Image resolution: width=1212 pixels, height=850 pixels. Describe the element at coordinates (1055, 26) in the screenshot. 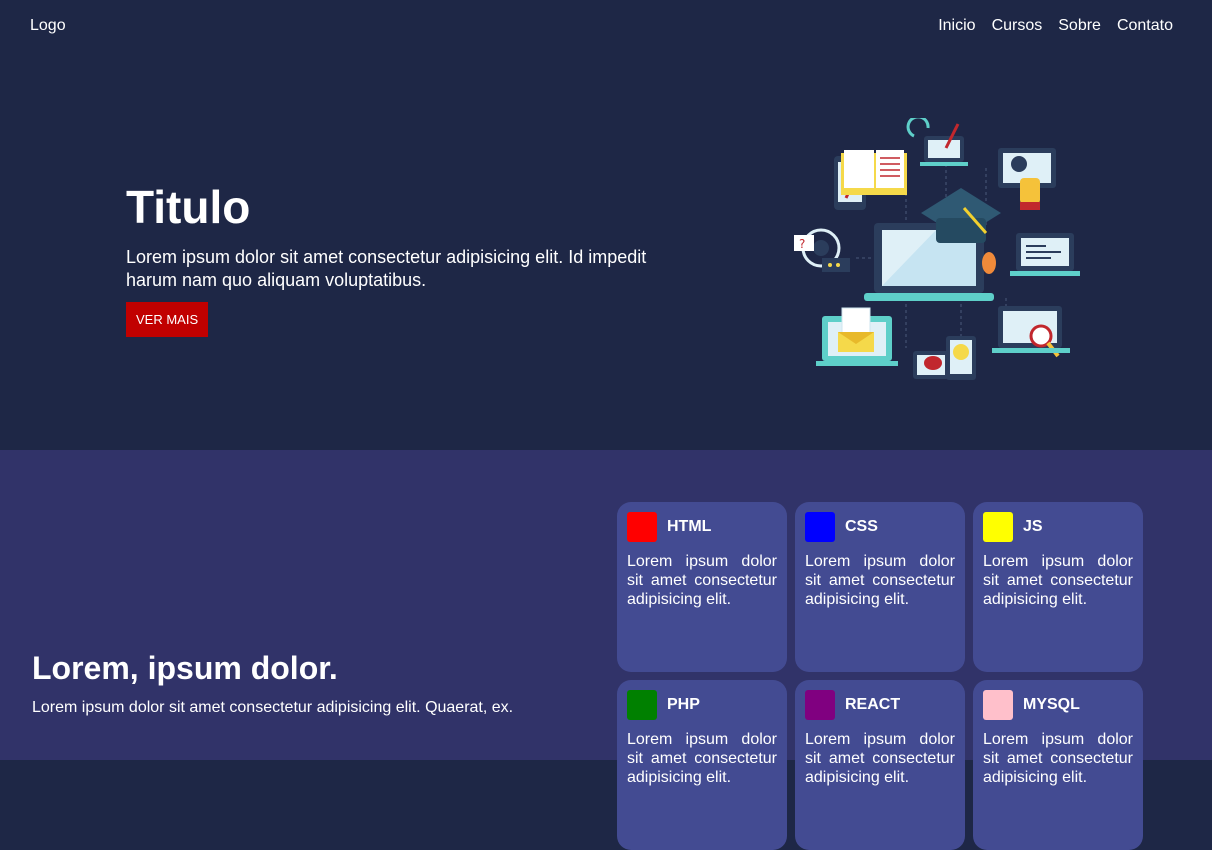

I see `nav-menu: Inicio Cursos Sobre Contato` at that location.